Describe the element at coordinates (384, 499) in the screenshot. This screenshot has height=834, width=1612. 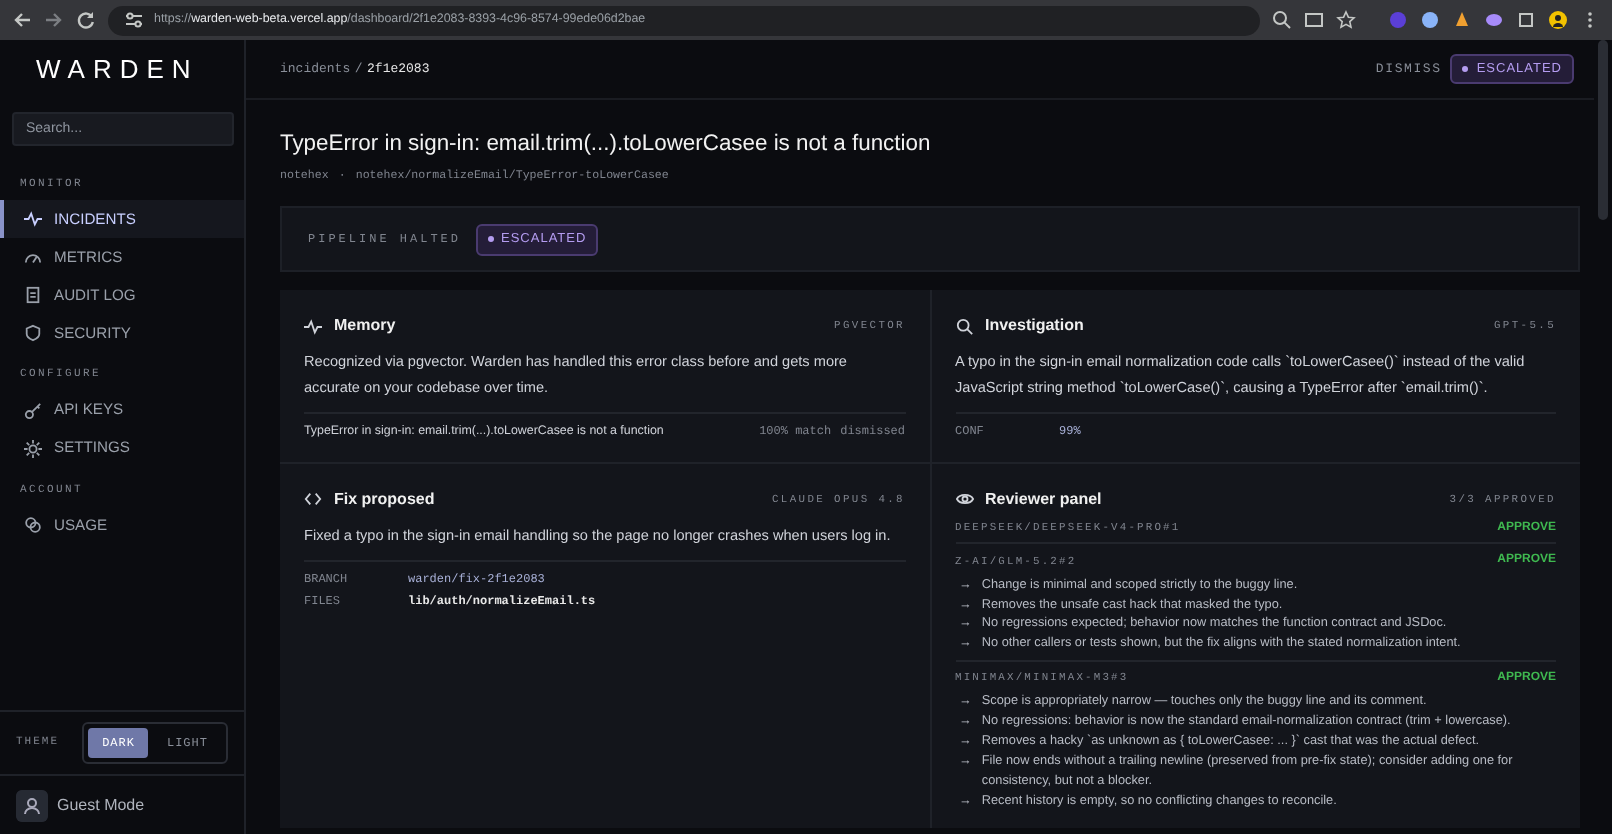
I see `card-title: Fix proposed` at that location.